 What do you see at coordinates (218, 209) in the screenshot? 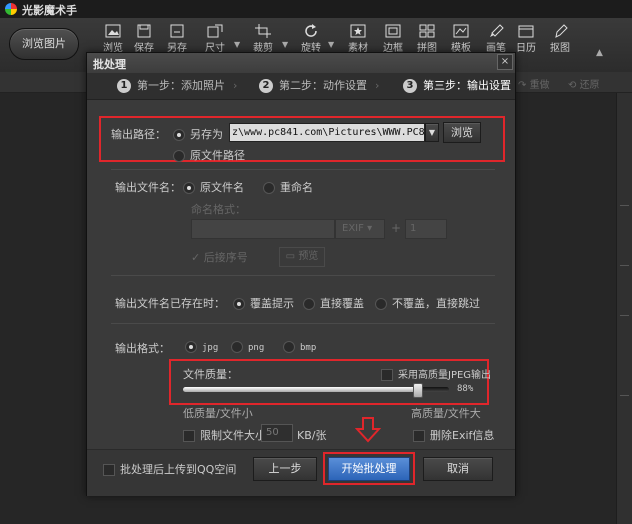
I see `naming-format-label: 命名格式：` at bounding box center [218, 209].